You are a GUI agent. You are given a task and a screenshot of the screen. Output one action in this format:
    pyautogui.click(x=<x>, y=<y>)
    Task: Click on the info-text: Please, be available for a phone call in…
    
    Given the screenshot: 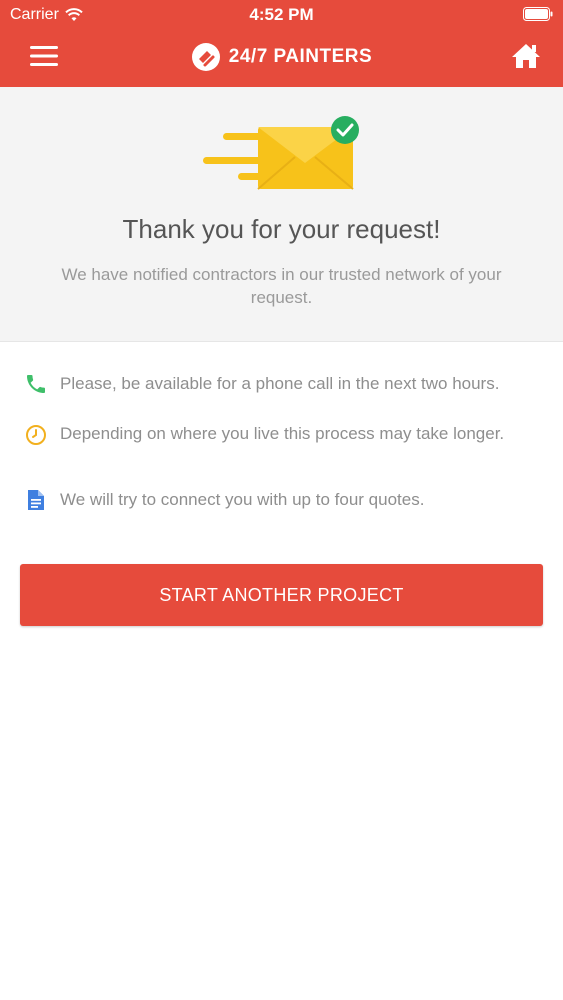 What is the action you would take?
    pyautogui.click(x=280, y=383)
    